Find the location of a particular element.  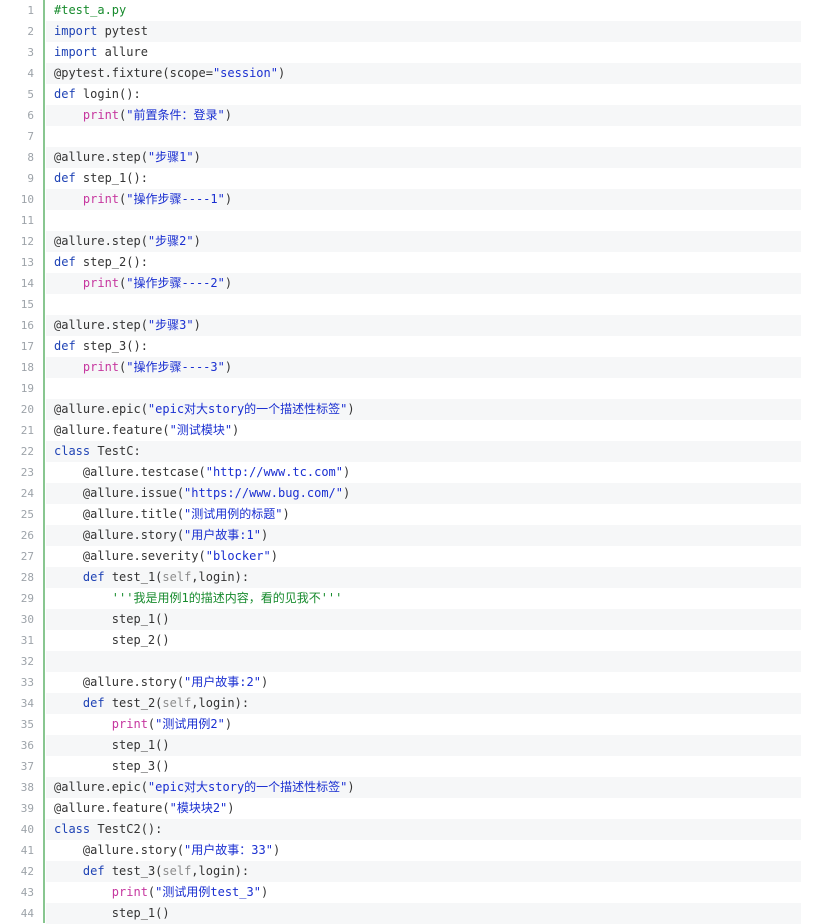

line-number: 24 is located at coordinates (27, 493).